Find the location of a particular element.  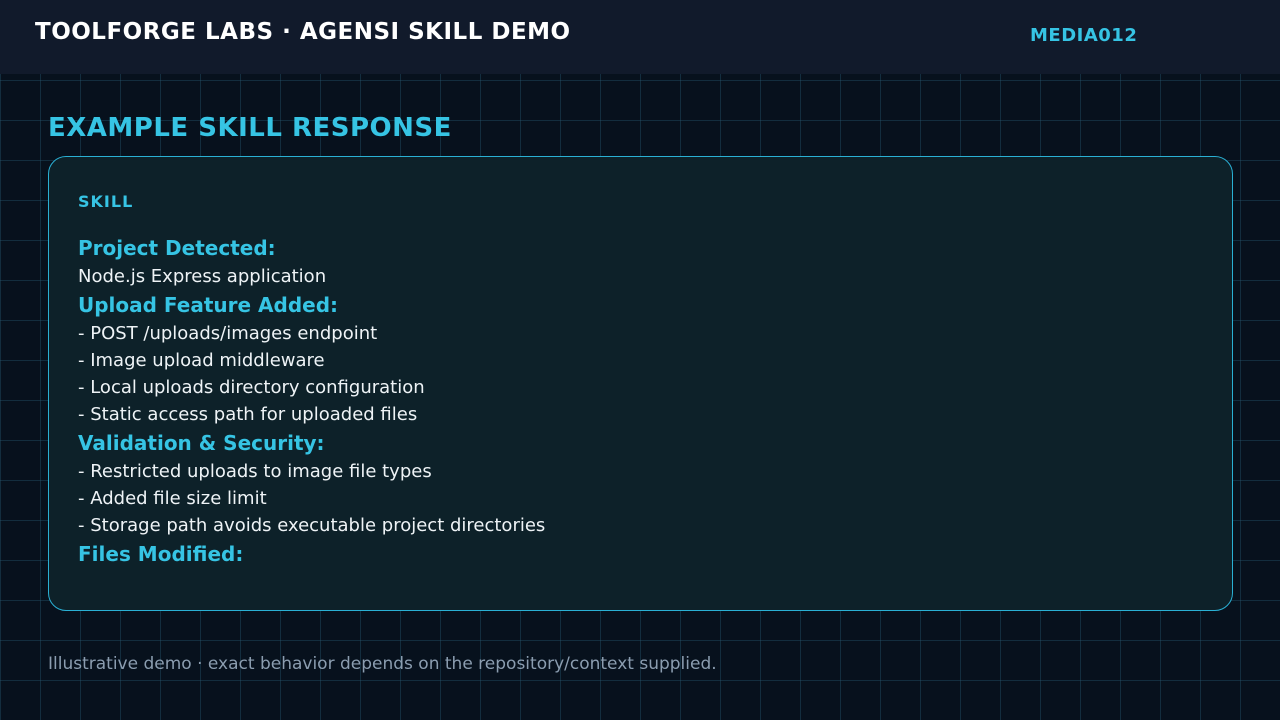

block-line: Node.js Express application is located at coordinates (202, 276).